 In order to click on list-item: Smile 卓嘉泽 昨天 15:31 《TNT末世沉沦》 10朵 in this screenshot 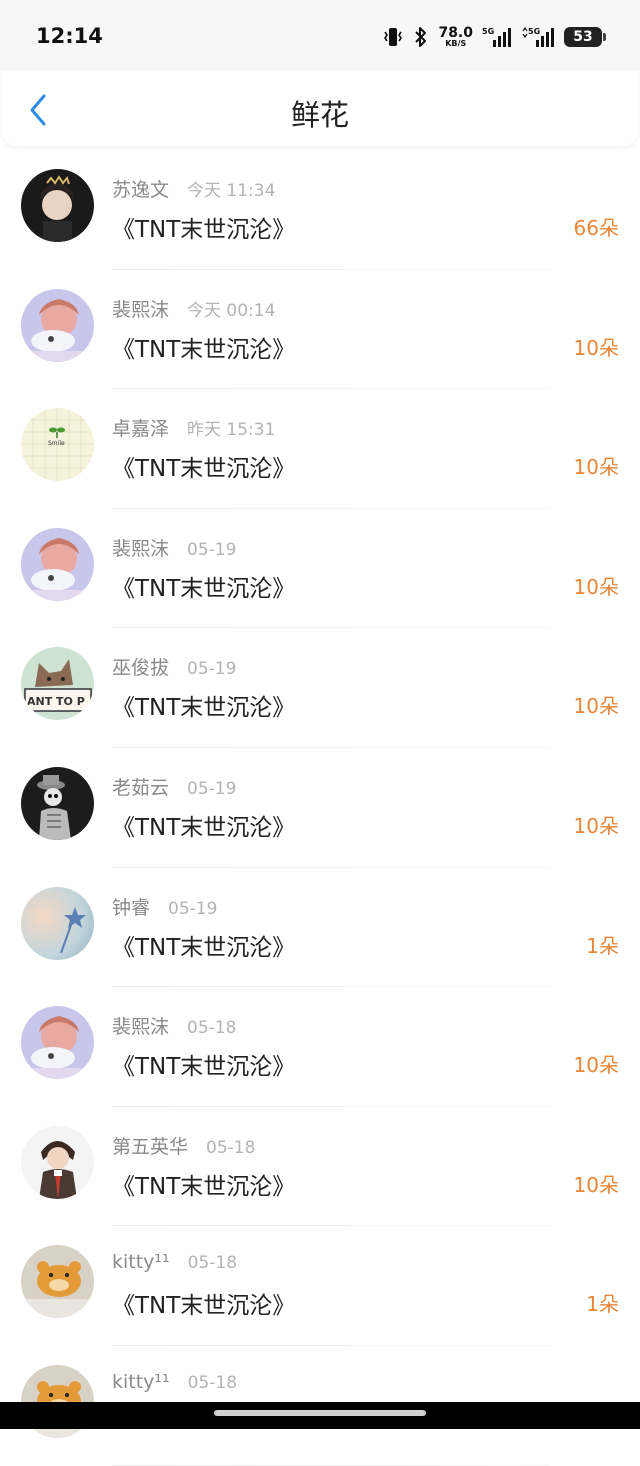, I will do `click(320, 449)`.